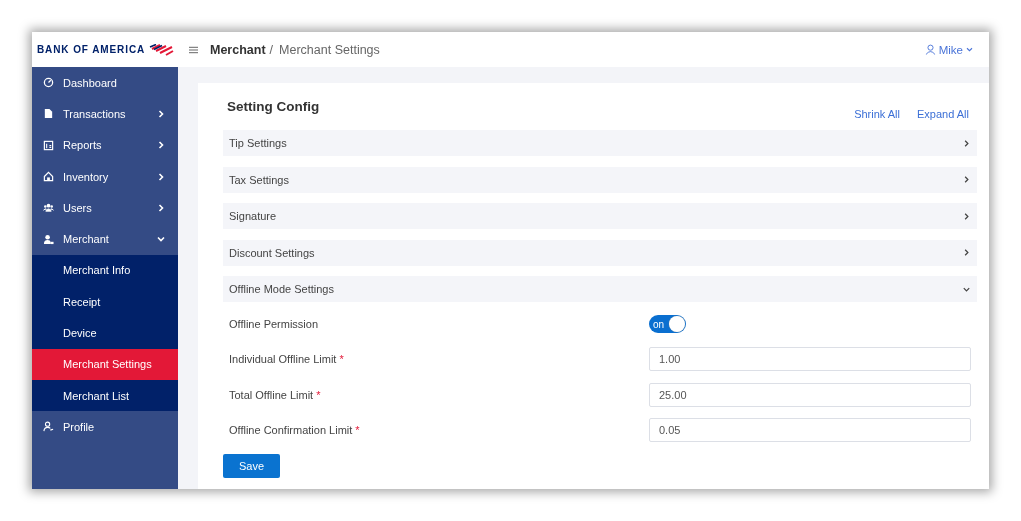 The image size is (1021, 521). Describe the element at coordinates (105, 427) in the screenshot. I see `sidebar-item: Profile` at that location.